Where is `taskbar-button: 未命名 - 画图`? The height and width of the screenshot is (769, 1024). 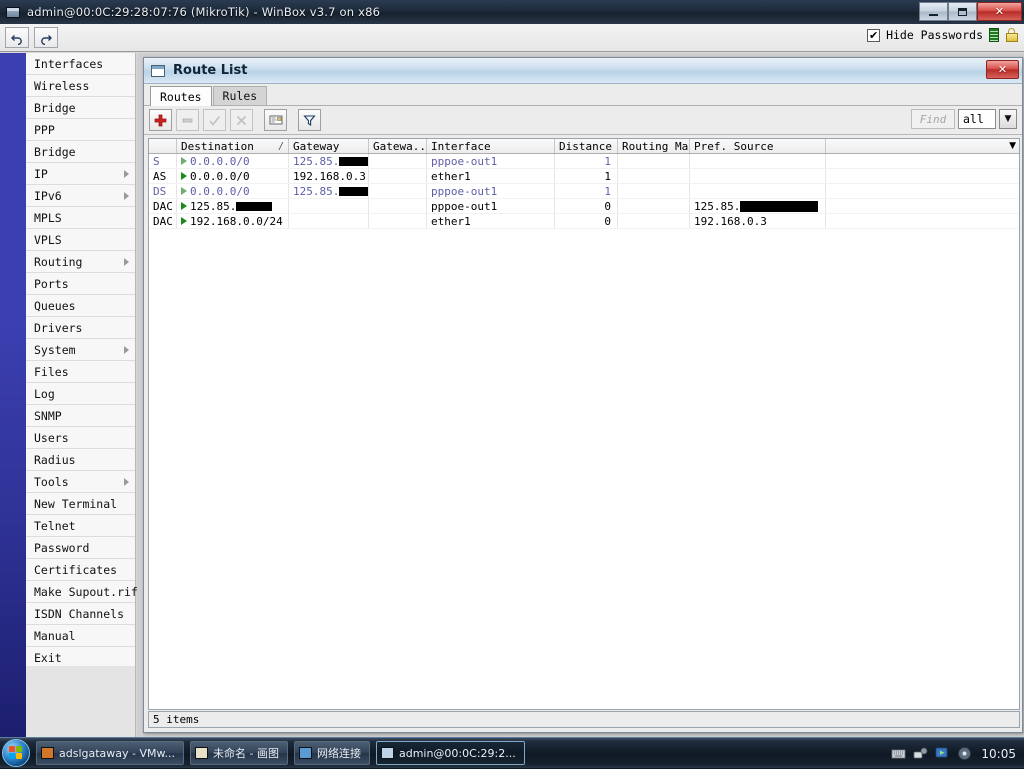
taskbar-button: 未命名 - 画图 is located at coordinates (239, 753).